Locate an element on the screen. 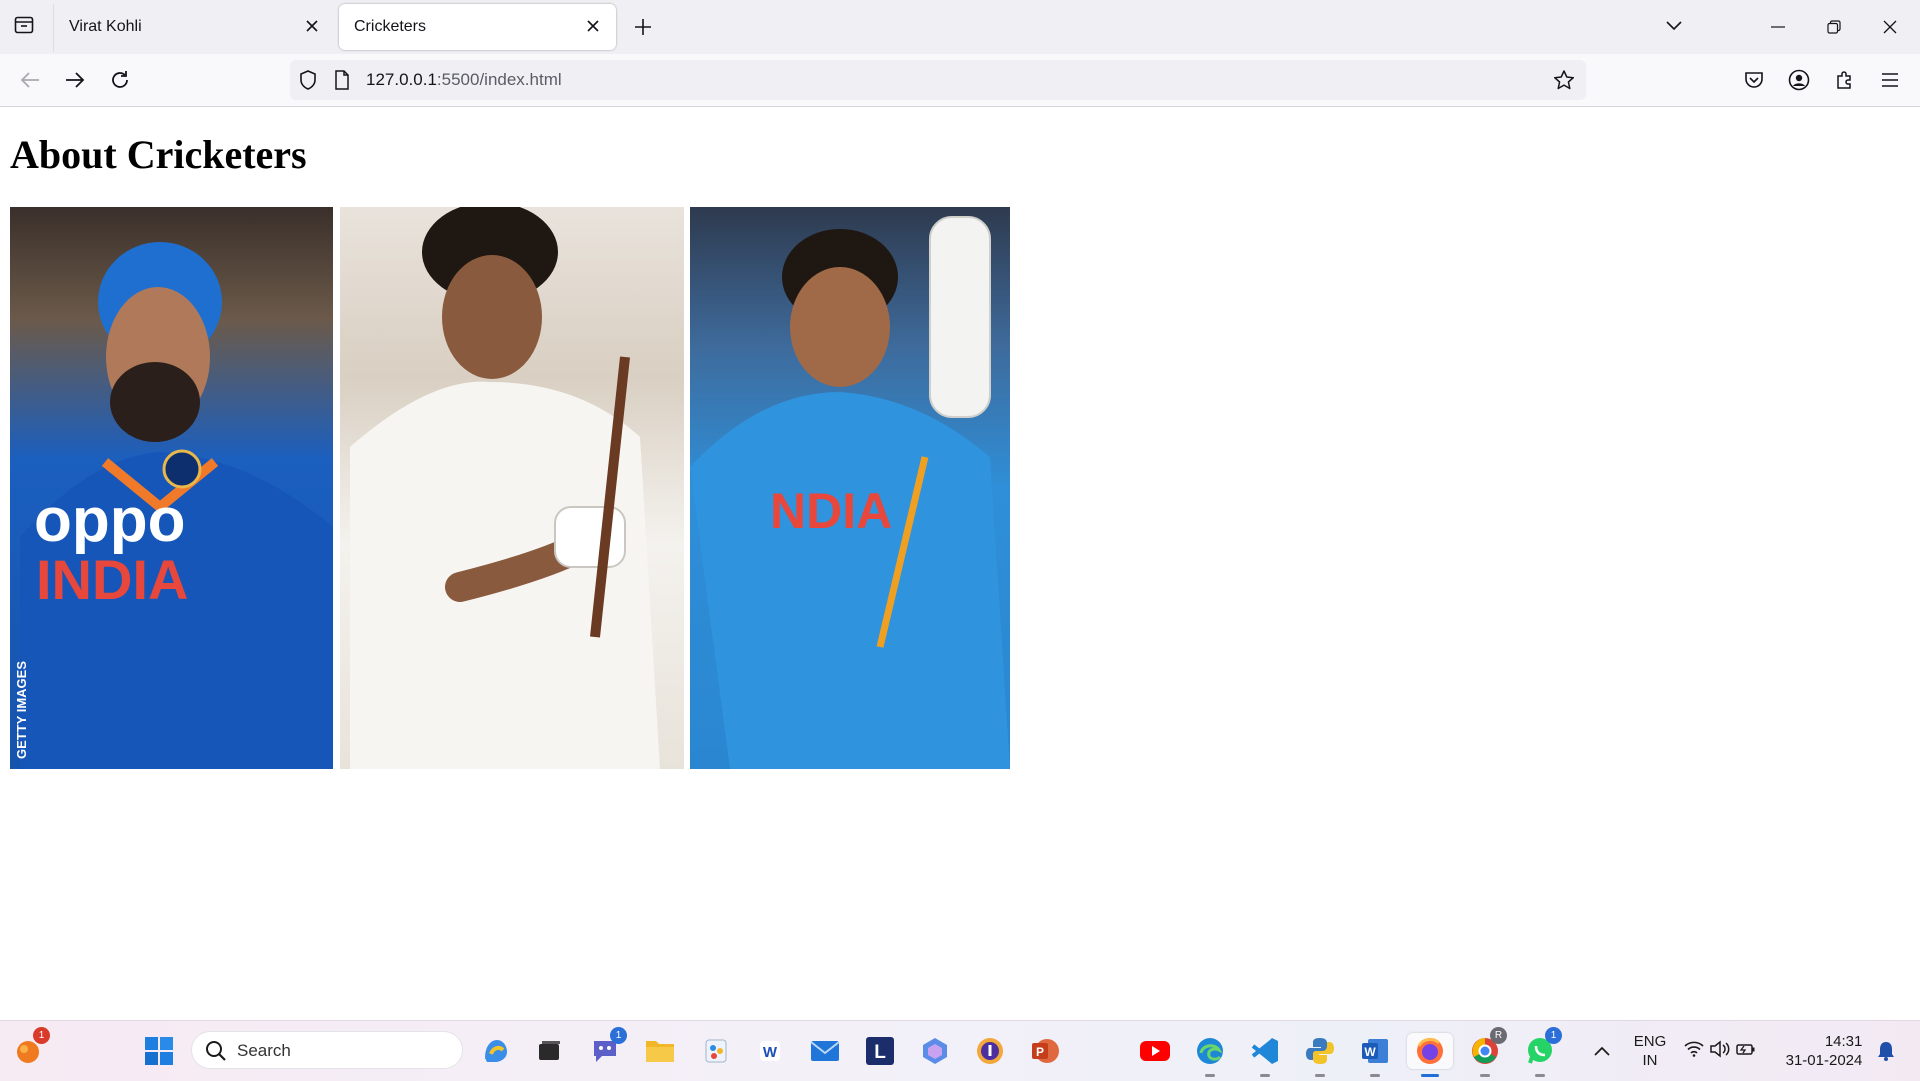 This screenshot has width=1920, height=1081. windows-logo-icon is located at coordinates (159, 1051).